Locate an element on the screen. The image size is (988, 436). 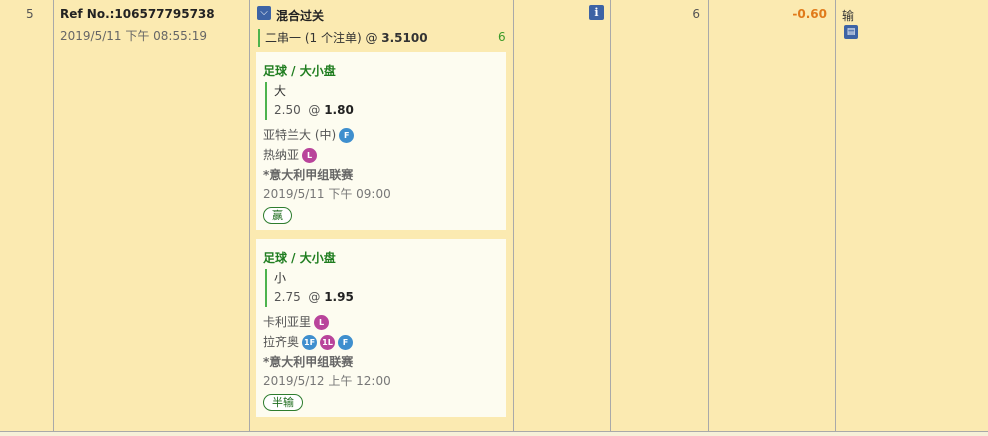
1f-badge-icon: 1F is located at coordinates (310, 342).